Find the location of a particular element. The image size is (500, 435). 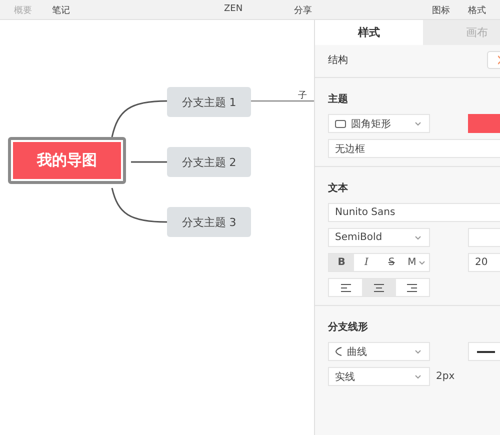

align-button is located at coordinates (379, 287).